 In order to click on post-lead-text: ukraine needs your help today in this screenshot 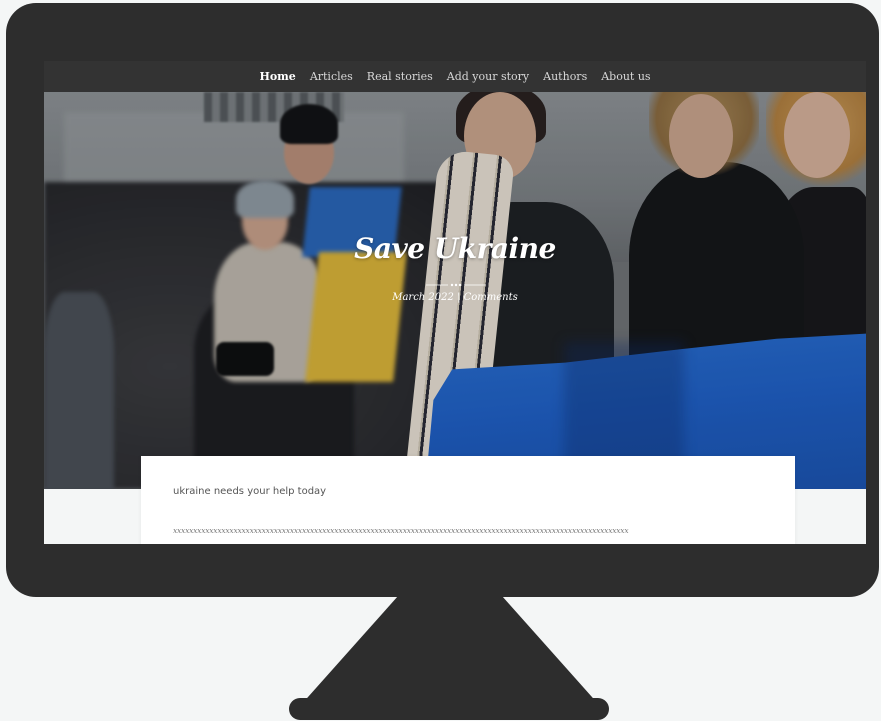, I will do `click(250, 491)`.